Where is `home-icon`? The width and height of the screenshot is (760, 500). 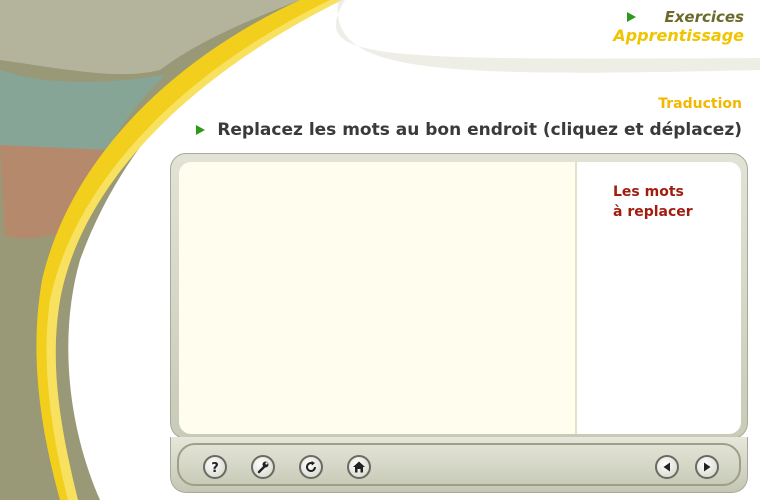 home-icon is located at coordinates (359, 467).